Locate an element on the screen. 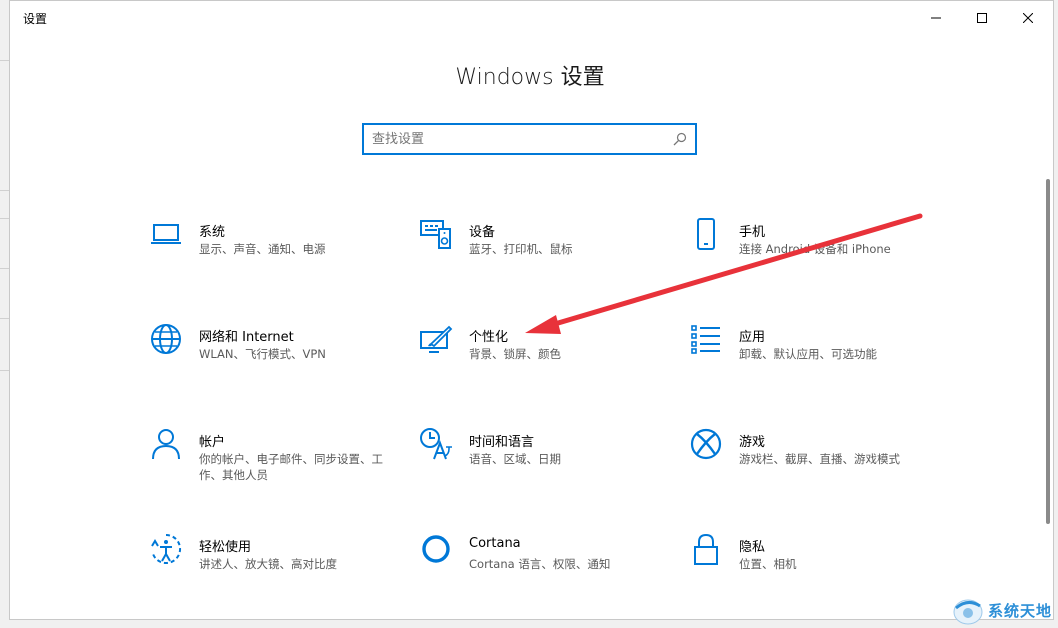 The width and height of the screenshot is (1058, 628). maximize-icon is located at coordinates (982, 18).